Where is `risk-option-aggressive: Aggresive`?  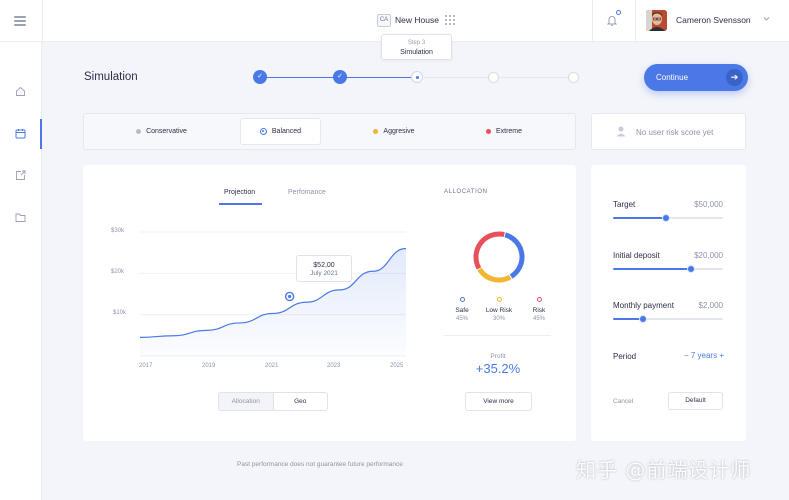
risk-option-aggressive: Aggresive is located at coordinates (394, 131).